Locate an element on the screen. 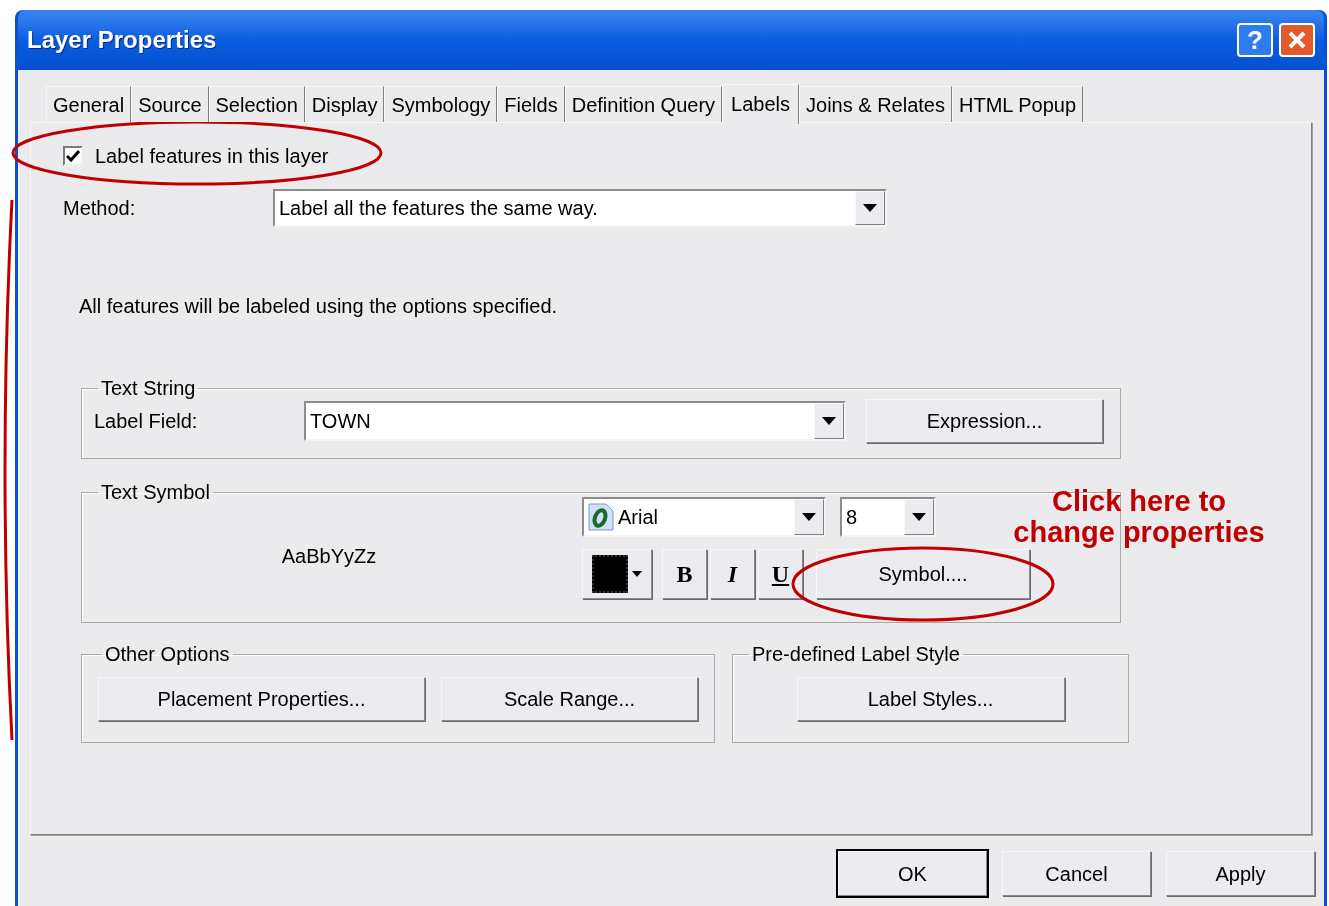  group-title: Other Options is located at coordinates (167, 654).